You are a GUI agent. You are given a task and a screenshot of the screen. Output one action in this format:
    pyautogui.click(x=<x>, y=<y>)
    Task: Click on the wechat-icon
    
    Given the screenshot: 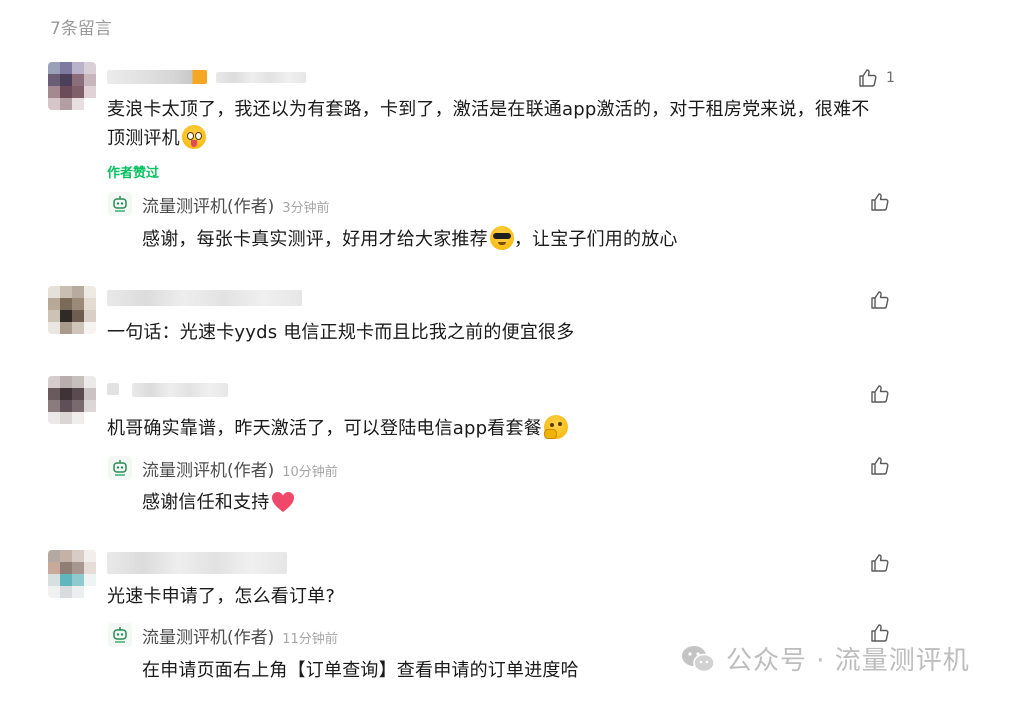 What is the action you would take?
    pyautogui.click(x=698, y=658)
    